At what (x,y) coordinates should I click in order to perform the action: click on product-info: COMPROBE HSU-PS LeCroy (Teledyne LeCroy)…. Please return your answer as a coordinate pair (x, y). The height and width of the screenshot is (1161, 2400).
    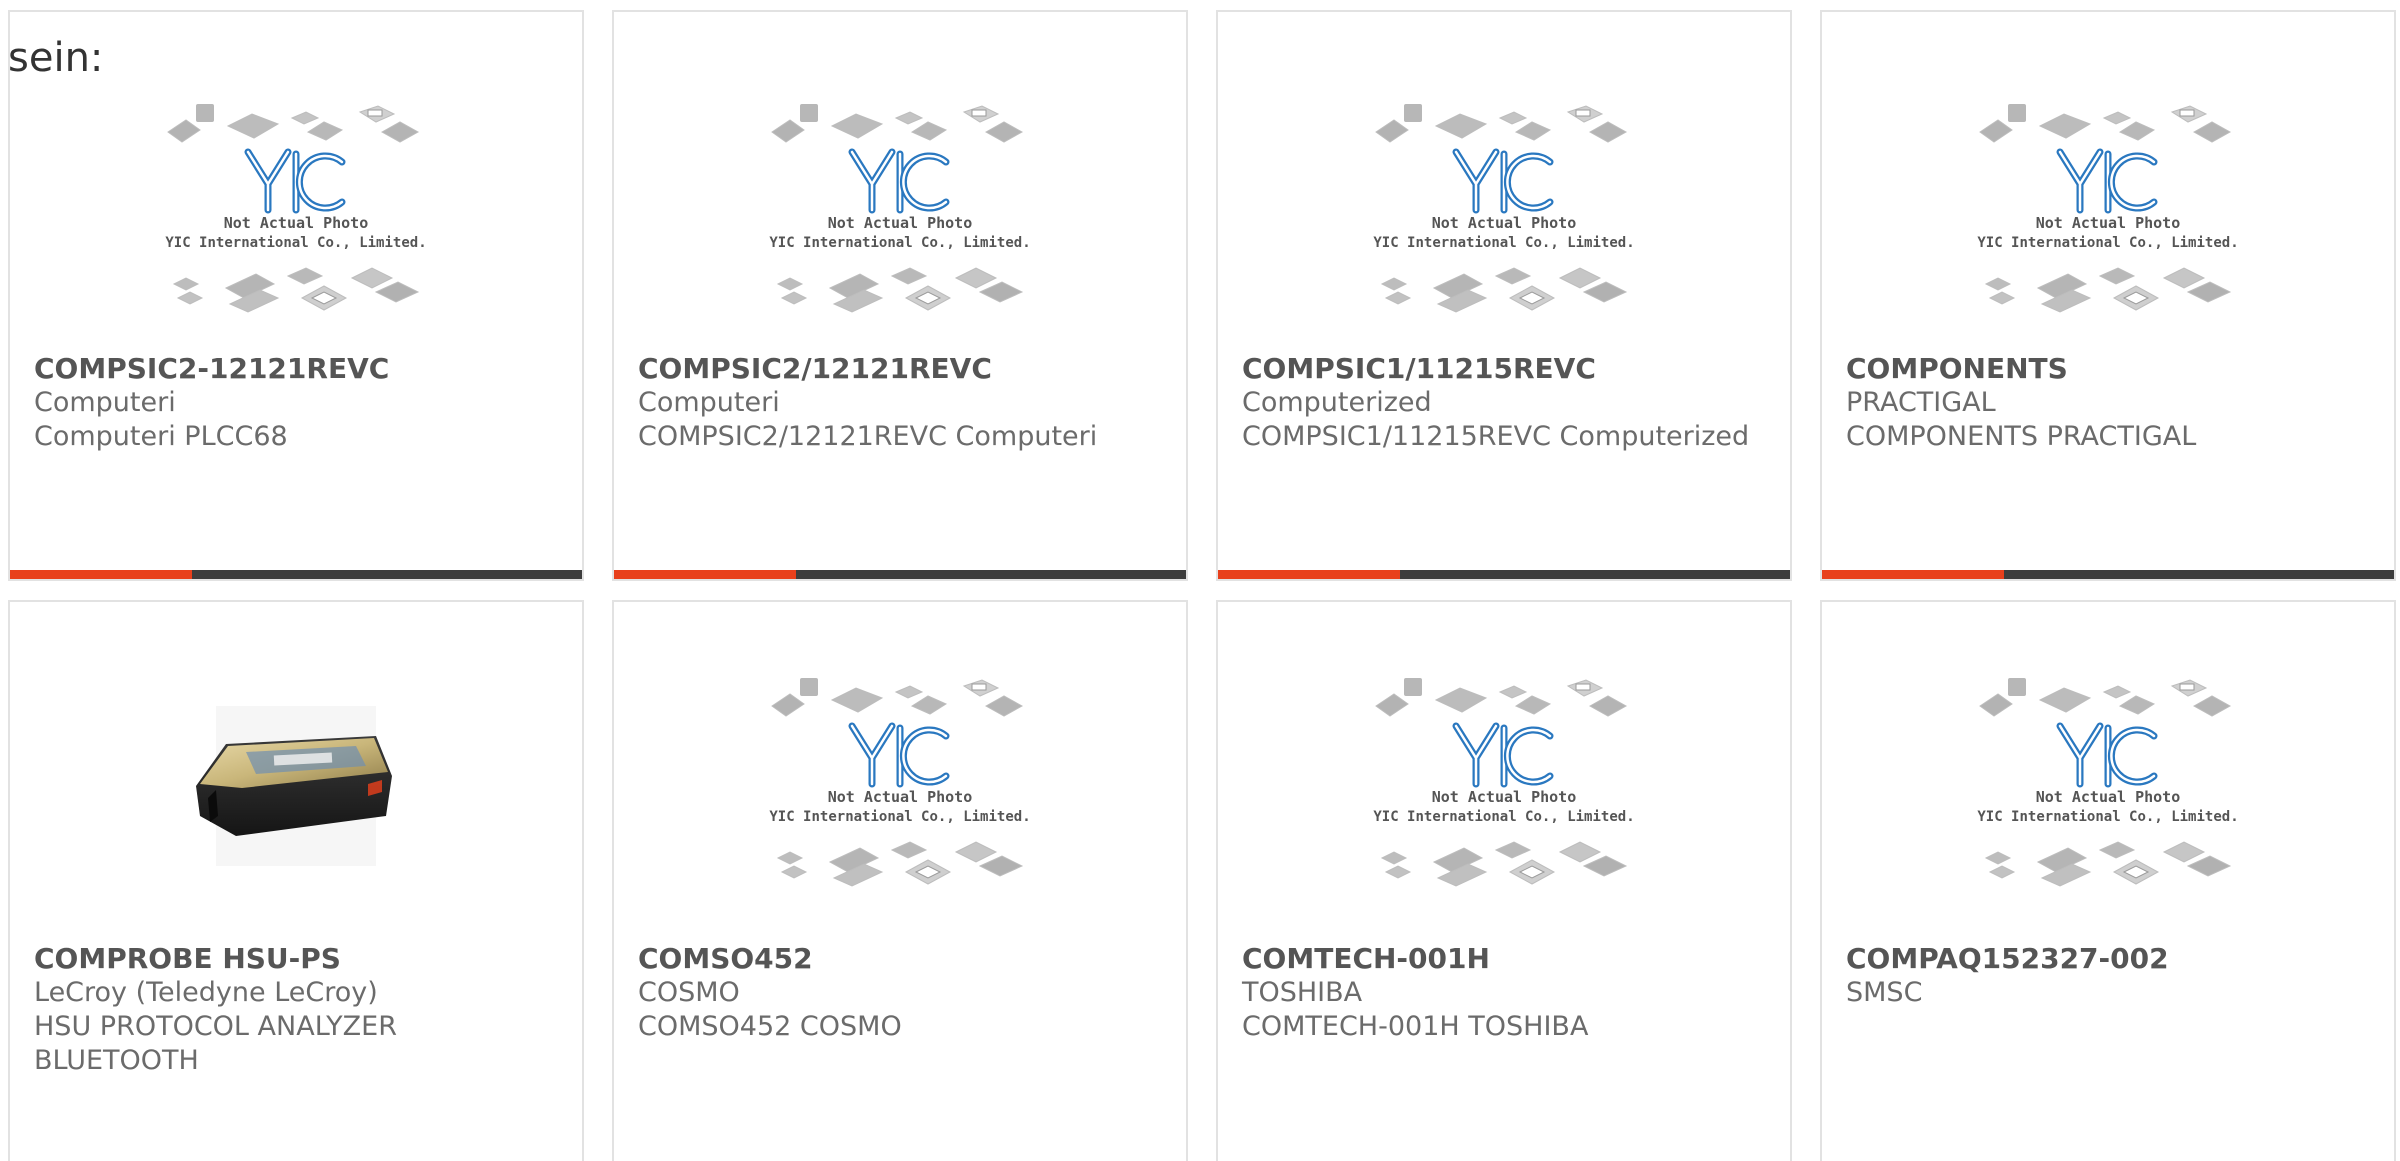
    Looking at the image, I should click on (298, 1010).